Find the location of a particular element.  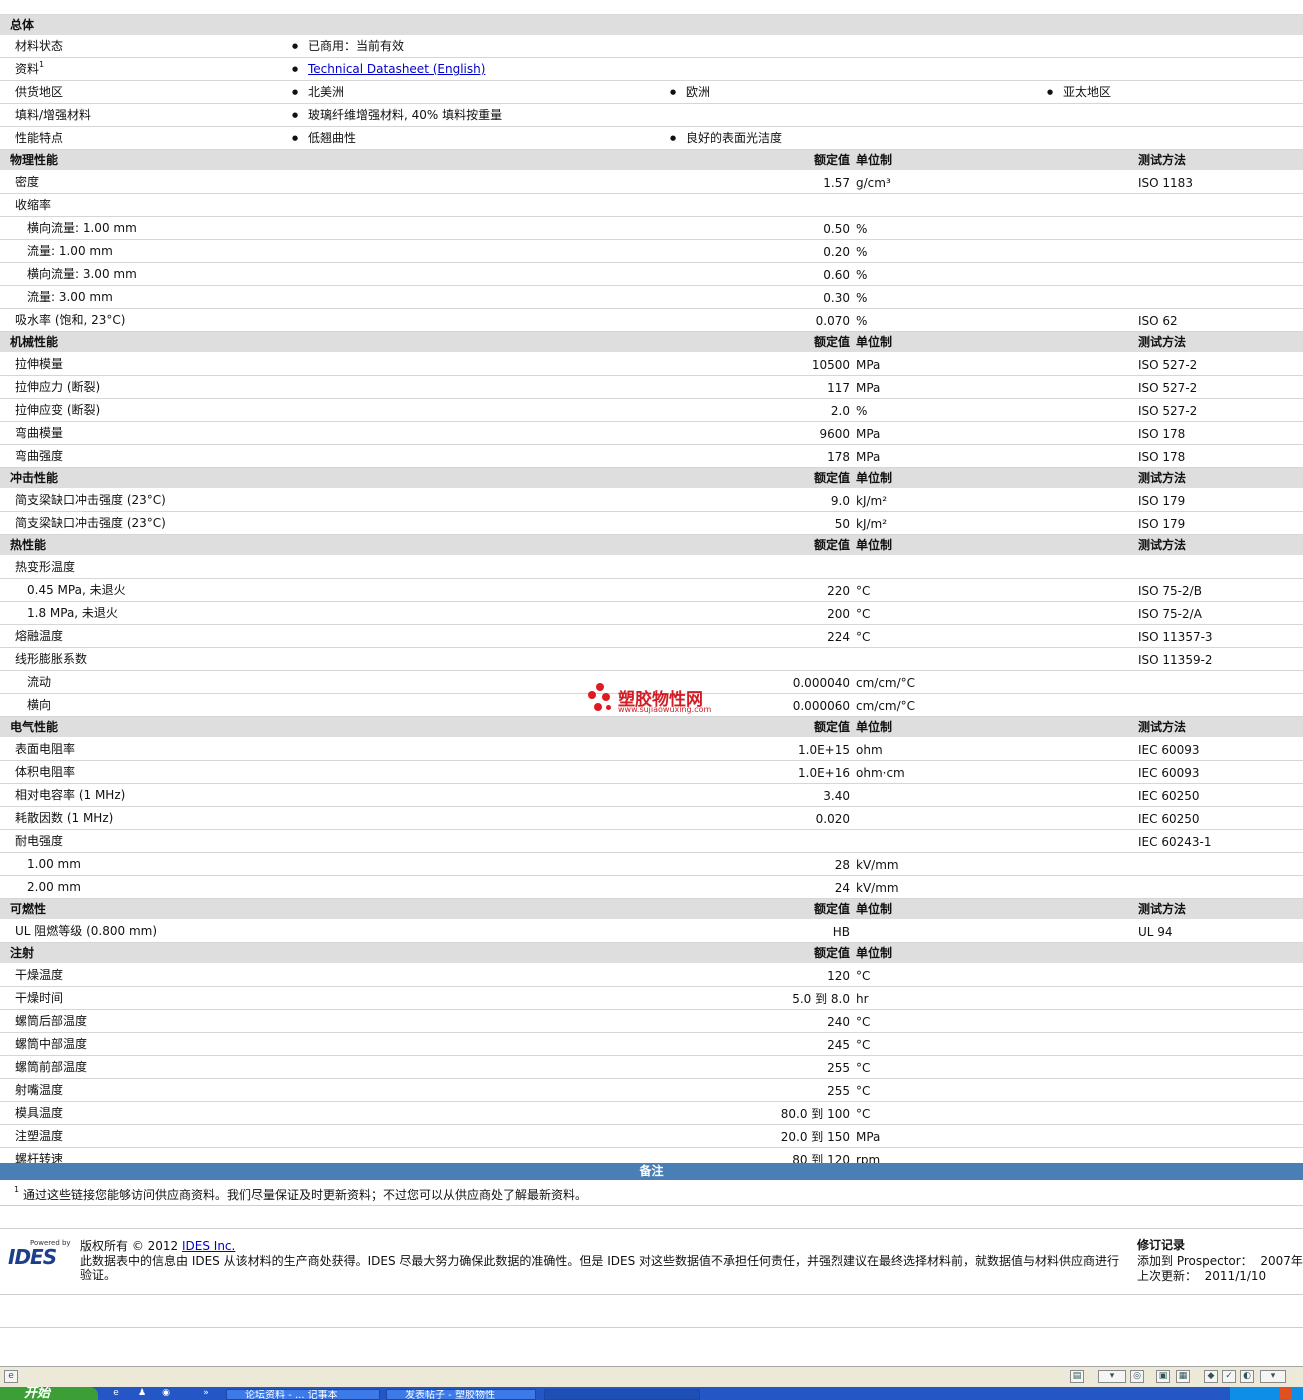

property-unit: g/cm³ is located at coordinates (873, 183).